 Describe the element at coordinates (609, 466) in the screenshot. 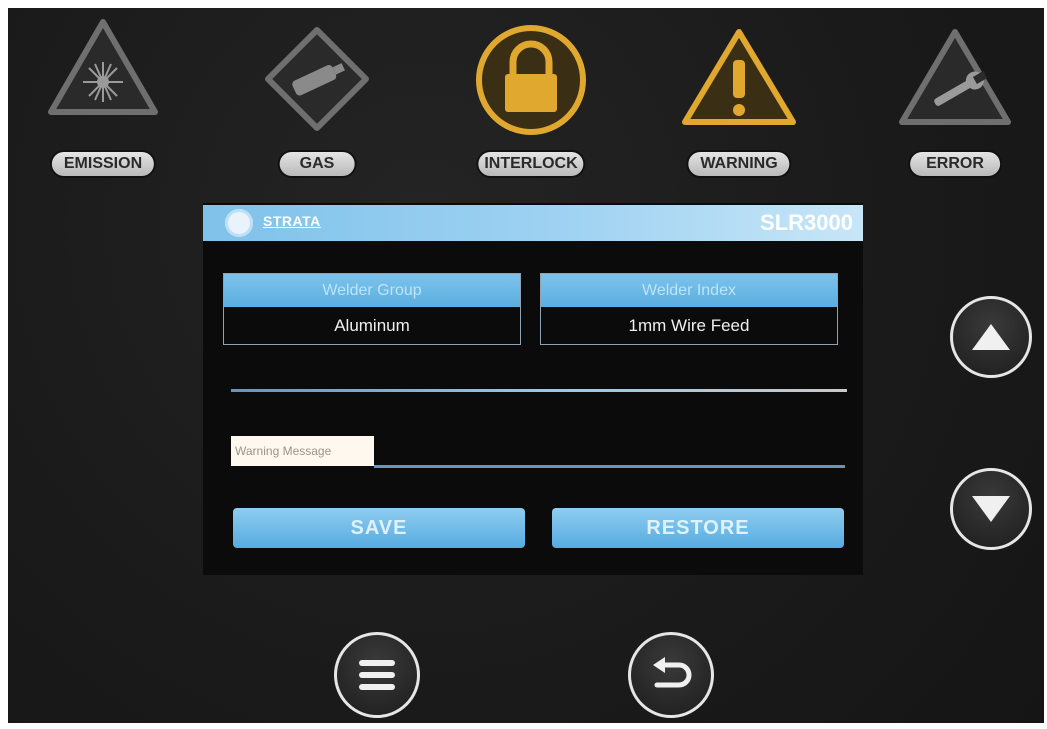

I see `warning-message-underline` at that location.